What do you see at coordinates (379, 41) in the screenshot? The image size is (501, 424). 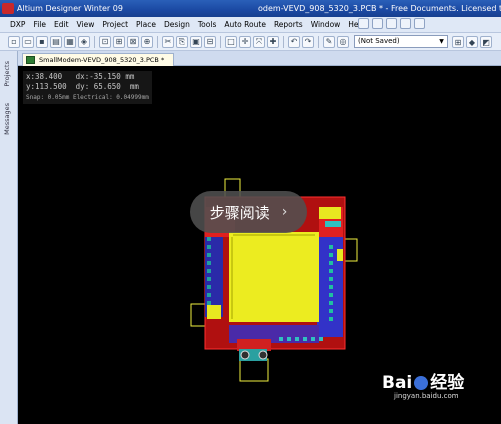 I see `save-state-value: (Not Saved)` at bounding box center [379, 41].